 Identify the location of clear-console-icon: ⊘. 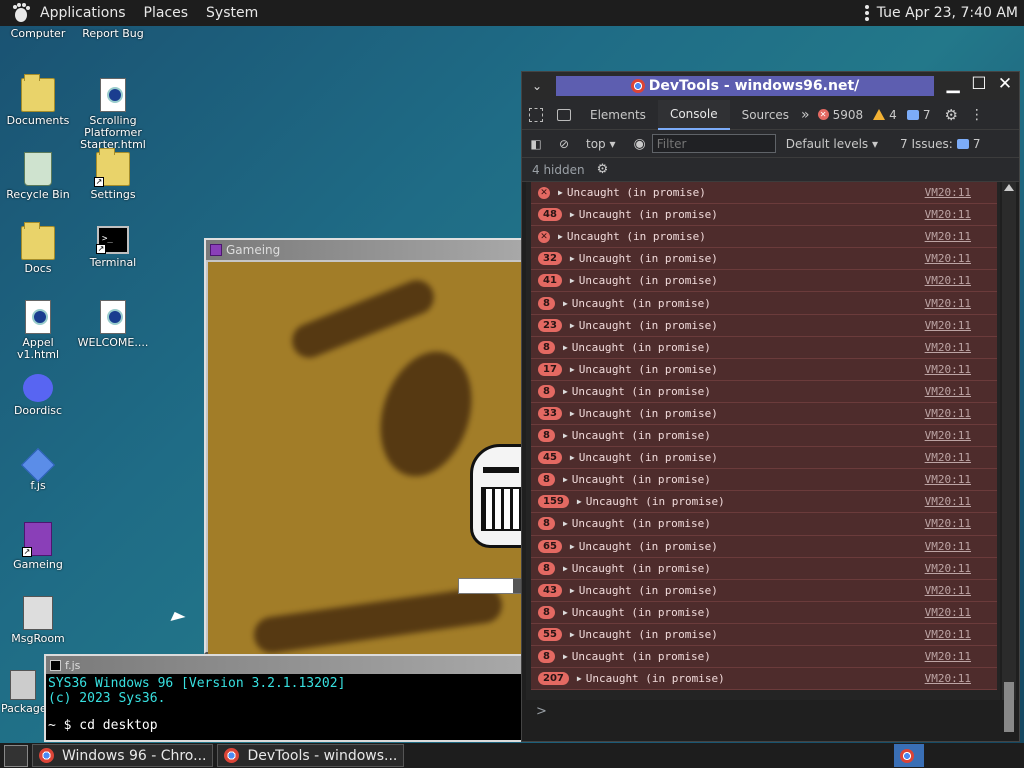
(564, 144).